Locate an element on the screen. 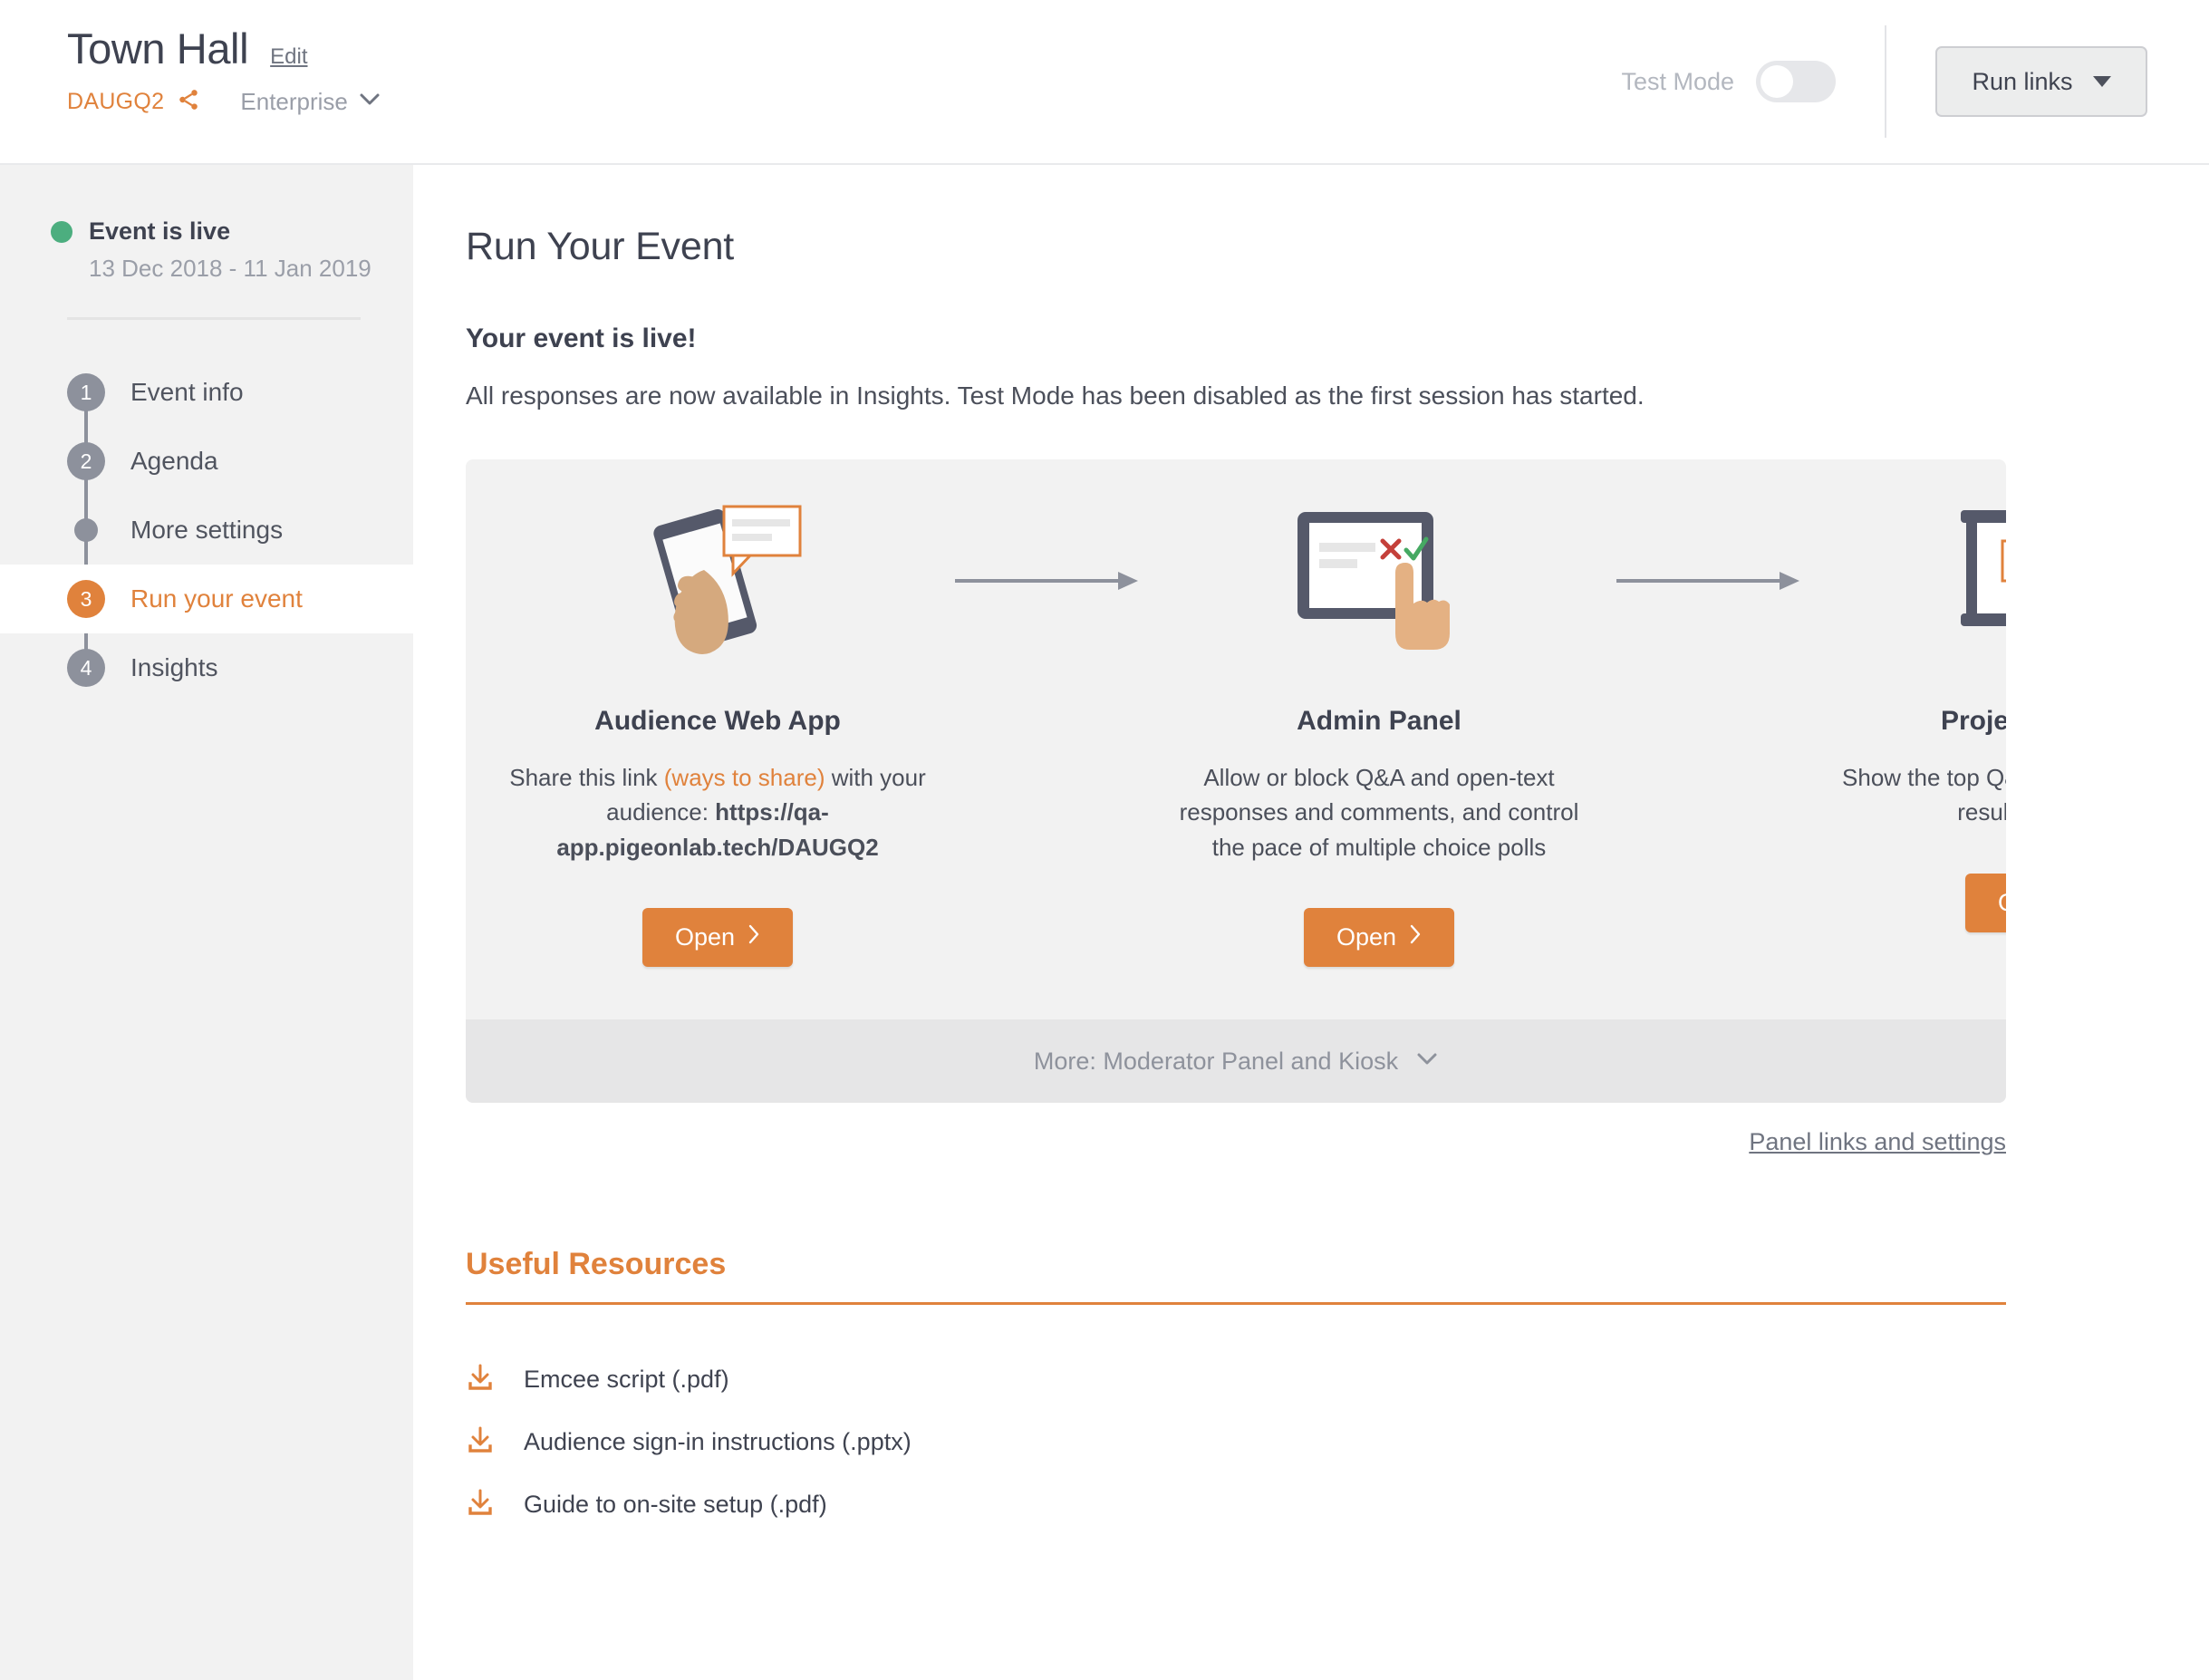 This screenshot has height=1680, width=2209. live-heading: Your event is live! is located at coordinates (581, 338).